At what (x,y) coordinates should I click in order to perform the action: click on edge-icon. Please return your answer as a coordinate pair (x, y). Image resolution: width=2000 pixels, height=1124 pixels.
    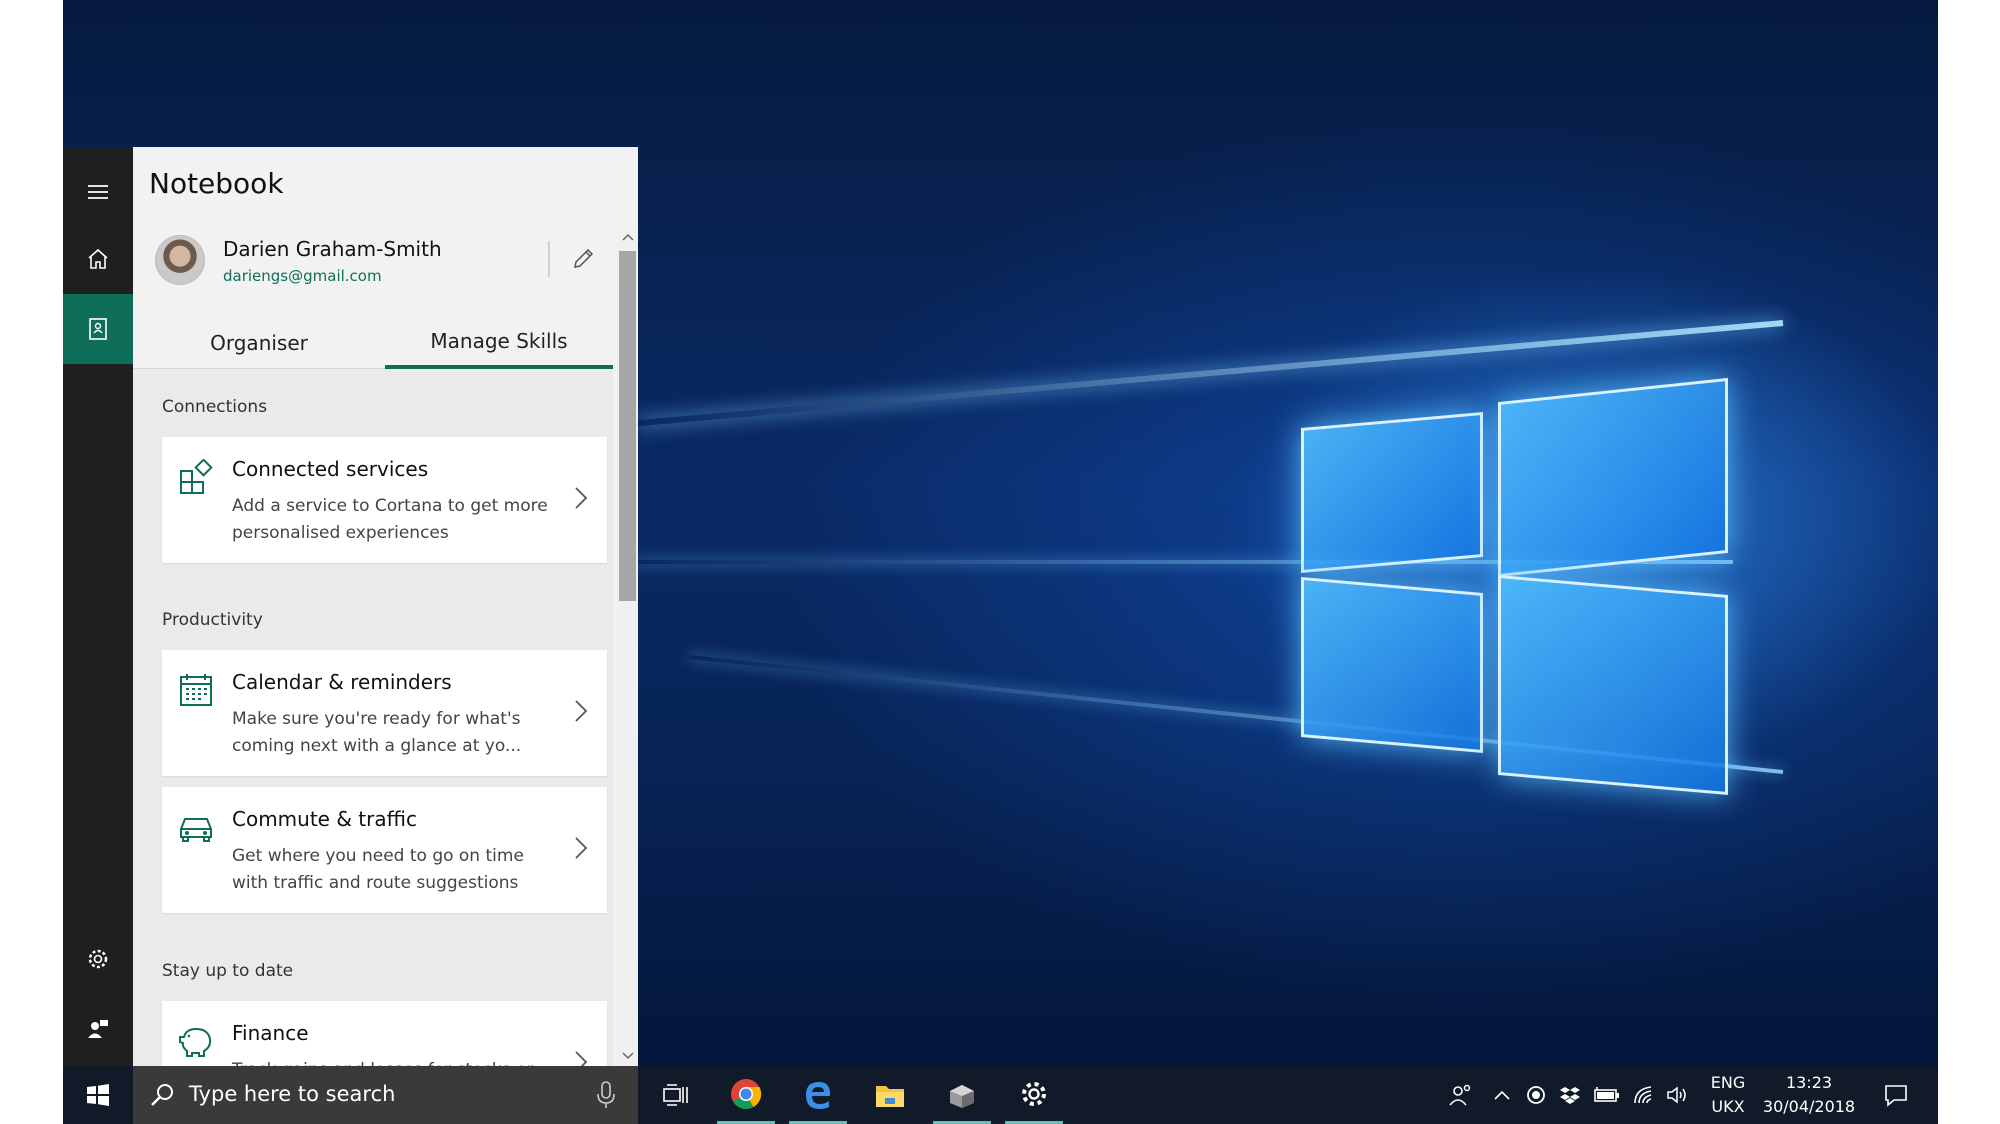
    Looking at the image, I should click on (818, 1095).